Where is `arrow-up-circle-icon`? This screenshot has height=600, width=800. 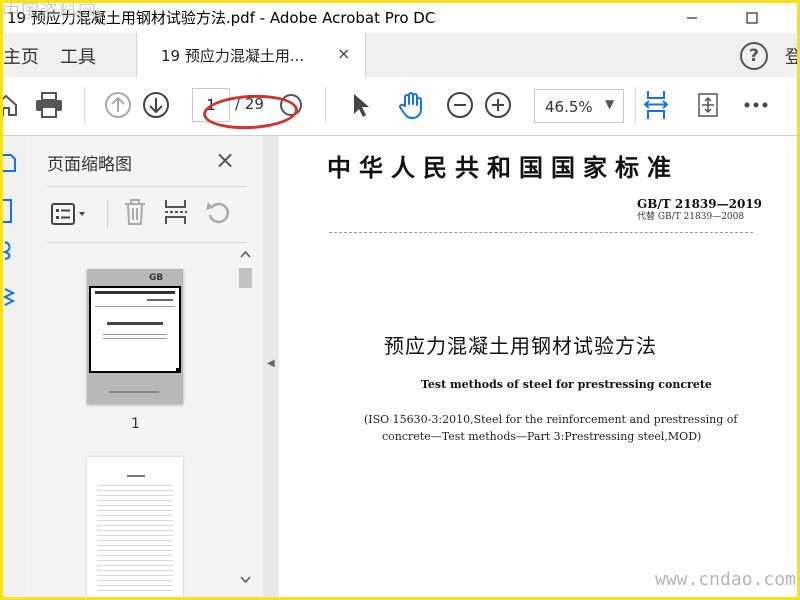 arrow-up-circle-icon is located at coordinates (118, 105).